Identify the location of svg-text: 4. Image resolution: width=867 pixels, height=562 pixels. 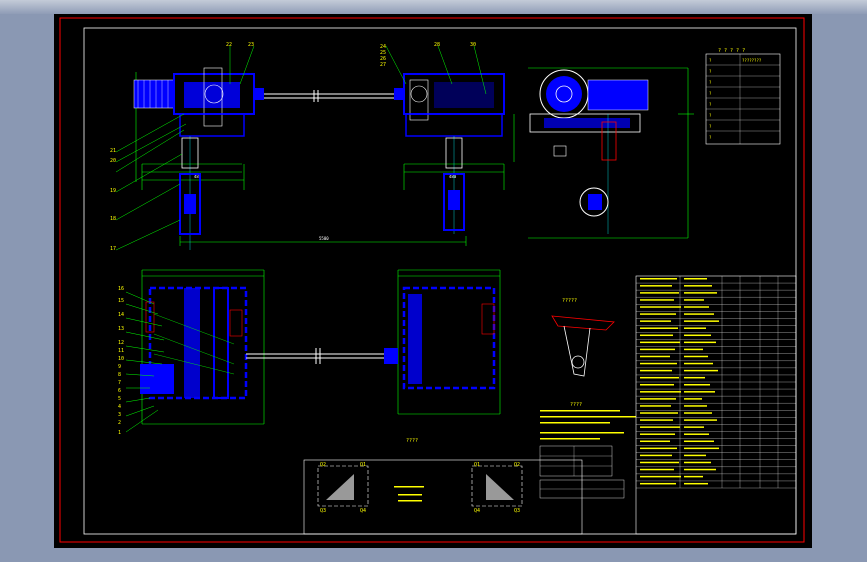
(119, 407).